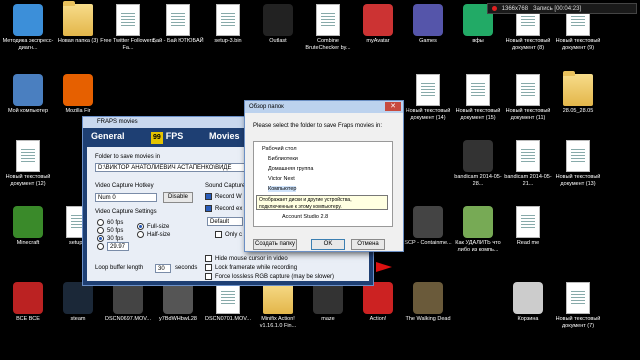  Describe the element at coordinates (275, 244) in the screenshot. I see `new-folder-button: Создать папку` at that location.